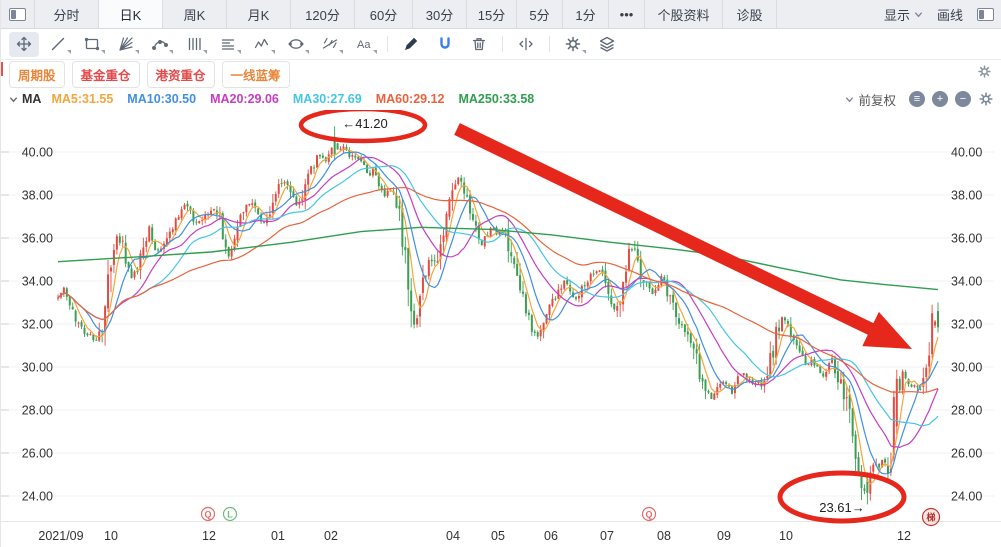  What do you see at coordinates (131, 14) in the screenshot?
I see `tab-daily-k: 日K` at bounding box center [131, 14].